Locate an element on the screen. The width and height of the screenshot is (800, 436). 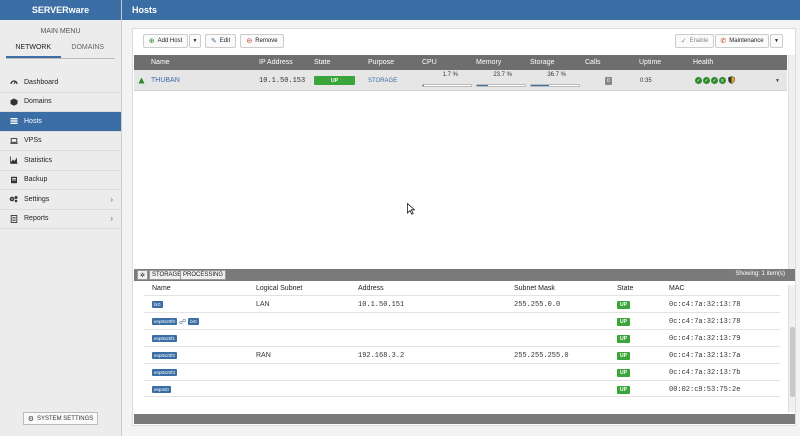
table-row: enp0s20f0 ☍ br0 UP 0c:c4:7a:32:13:78 is located at coordinates (462, 320).